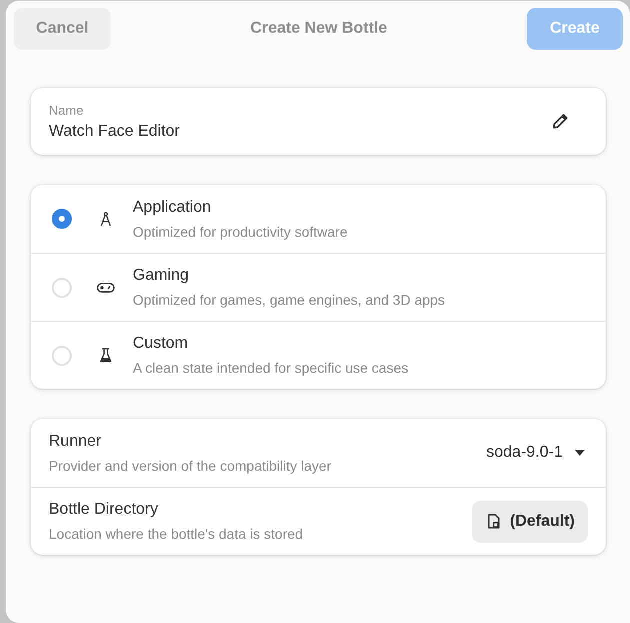 Image resolution: width=630 pixels, height=623 pixels. Describe the element at coordinates (271, 368) in the screenshot. I see `option-description: A clean state intended for specific use cases` at that location.